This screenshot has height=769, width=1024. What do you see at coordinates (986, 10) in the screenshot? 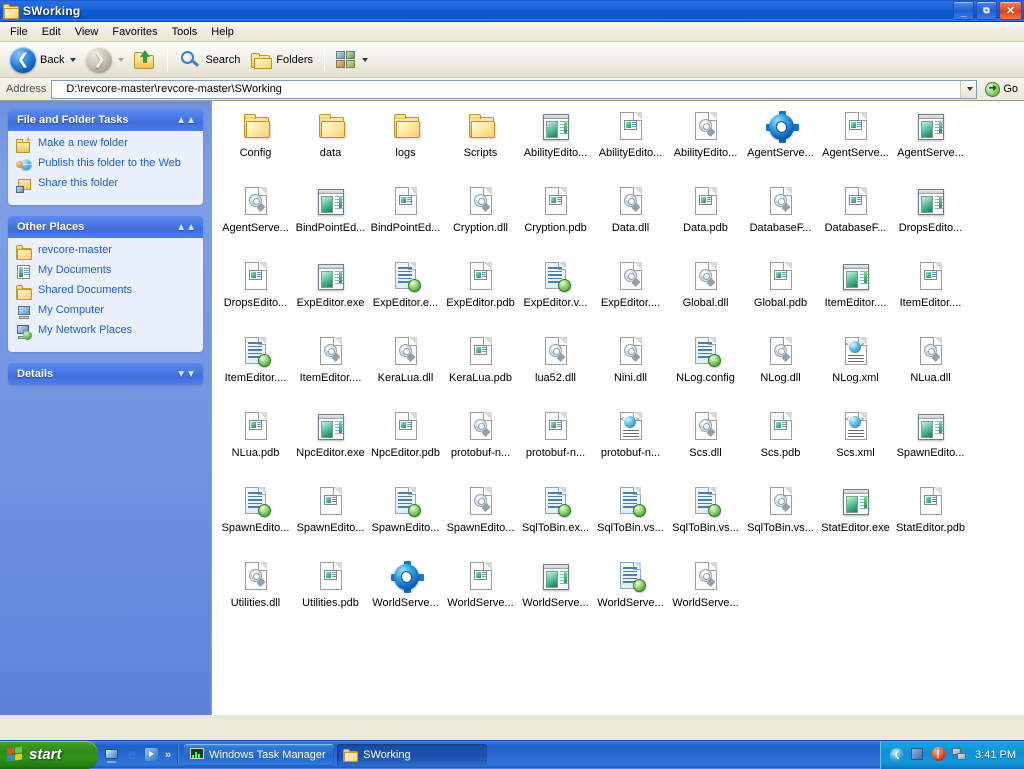
I see `maximize-button: ⧉` at bounding box center [986, 10].